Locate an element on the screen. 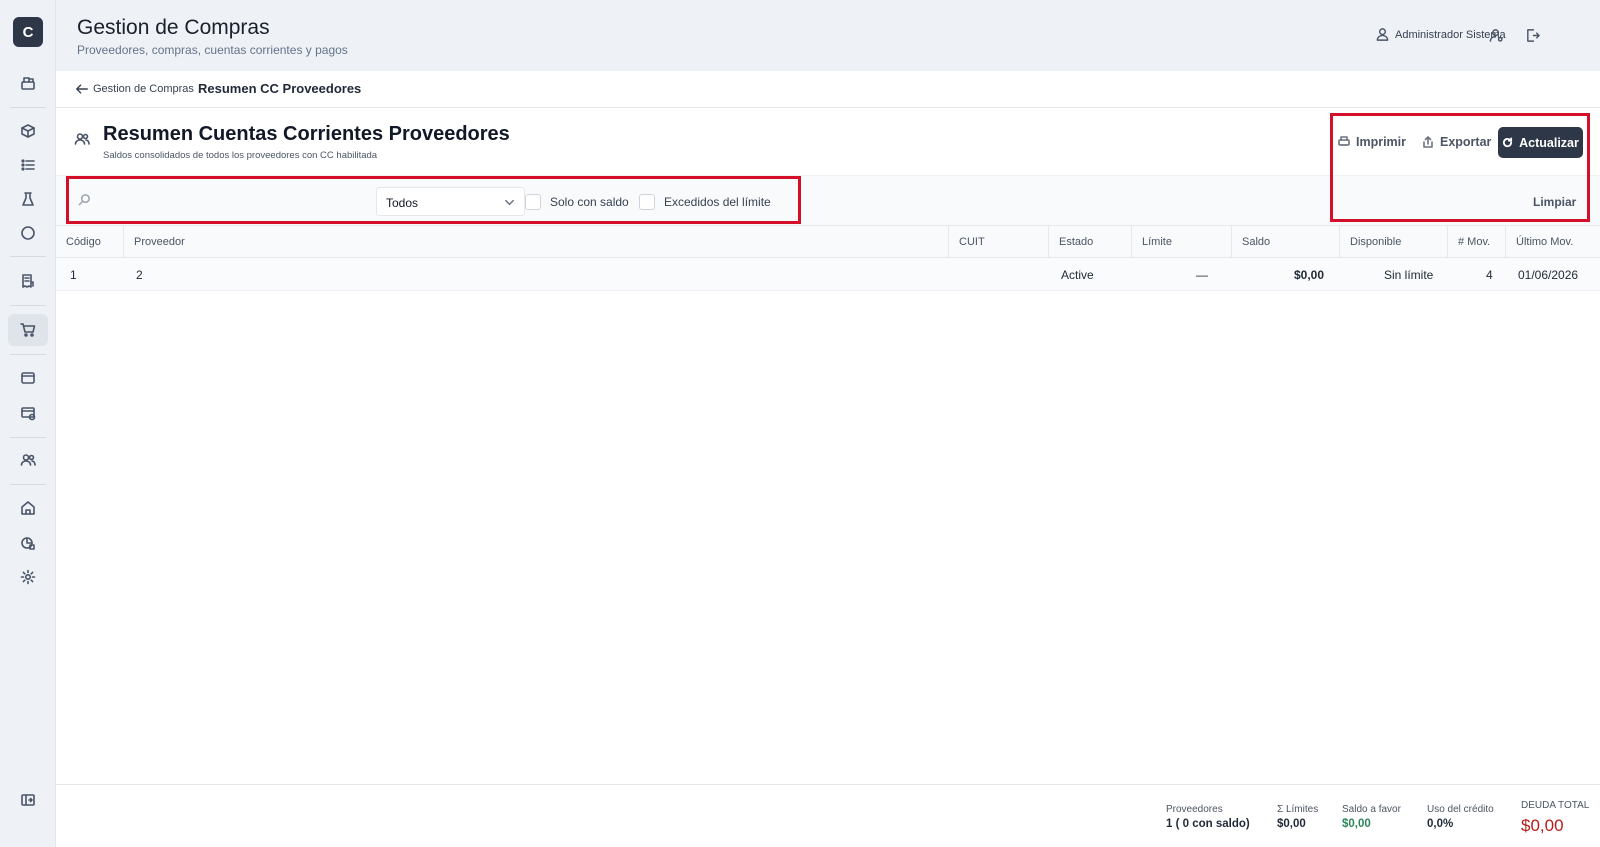 The image size is (1600, 847). col-ultimo-mov: Último Mov. is located at coordinates (1553, 242).